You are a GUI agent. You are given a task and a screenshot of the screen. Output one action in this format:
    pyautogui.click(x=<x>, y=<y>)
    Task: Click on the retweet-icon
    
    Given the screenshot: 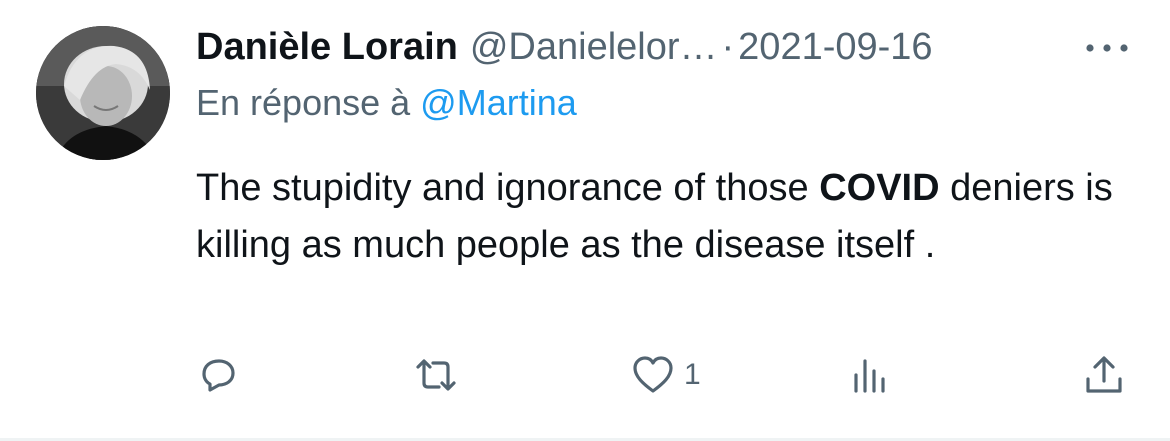 What is the action you would take?
    pyautogui.click(x=436, y=375)
    